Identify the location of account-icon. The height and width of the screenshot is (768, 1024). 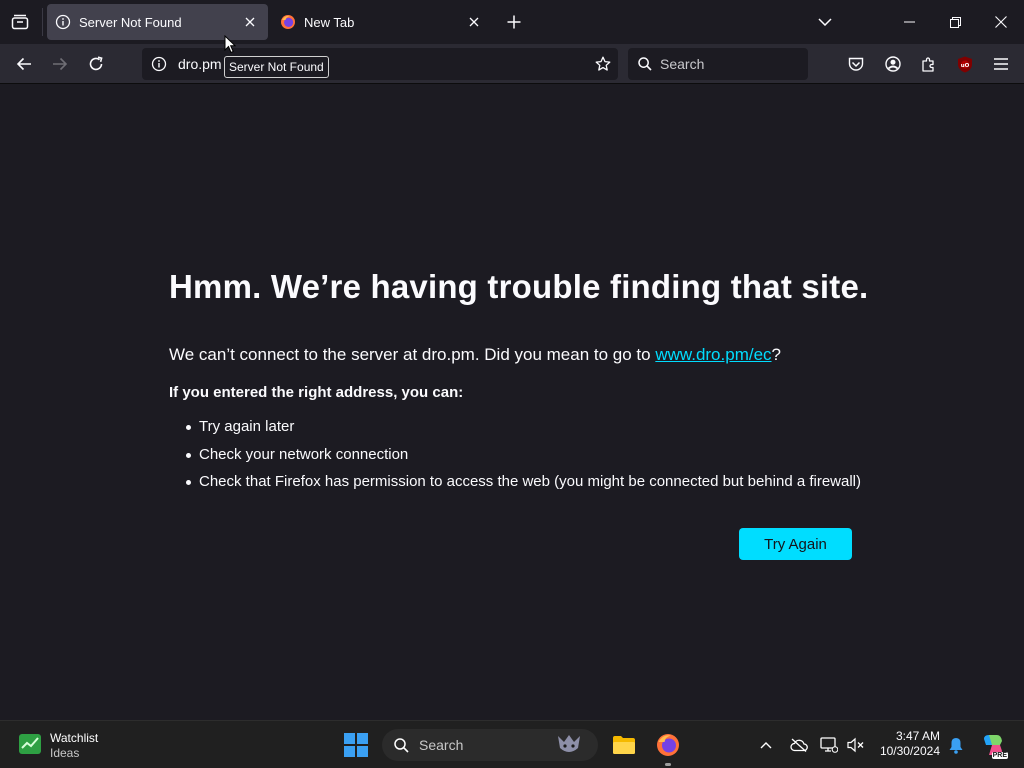
(893, 64).